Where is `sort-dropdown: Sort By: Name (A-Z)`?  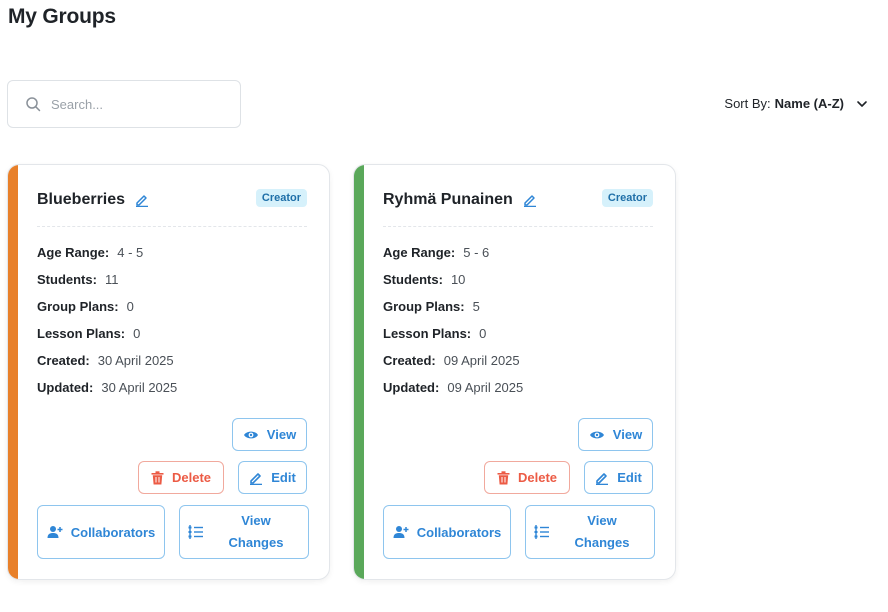
sort-dropdown: Sort By: Name (A-Z) is located at coordinates (796, 103).